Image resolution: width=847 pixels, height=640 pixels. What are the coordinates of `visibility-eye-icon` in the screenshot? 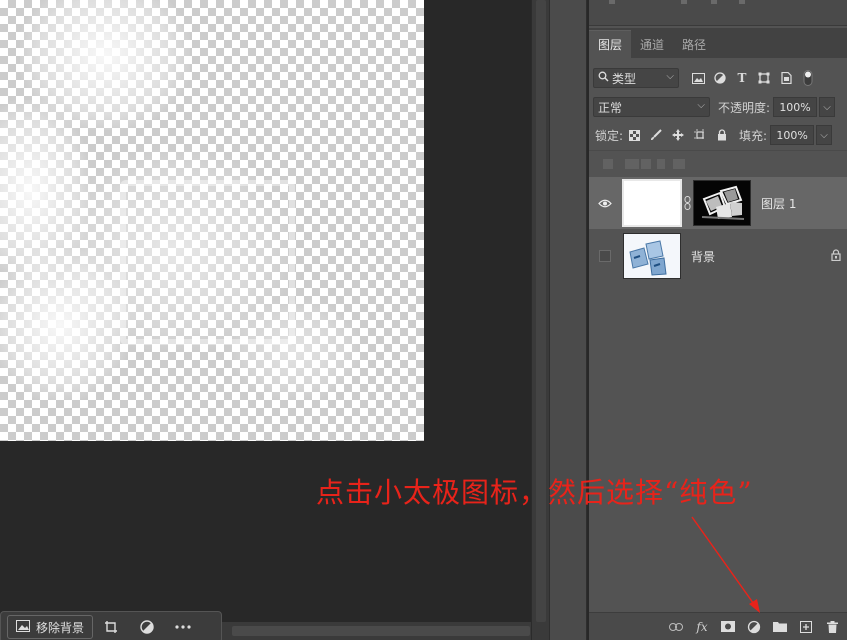 It's located at (605, 203).